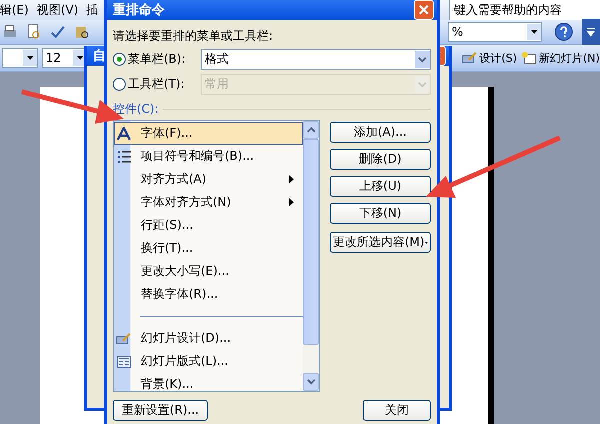  I want to click on print-preview-icon, so click(34, 32).